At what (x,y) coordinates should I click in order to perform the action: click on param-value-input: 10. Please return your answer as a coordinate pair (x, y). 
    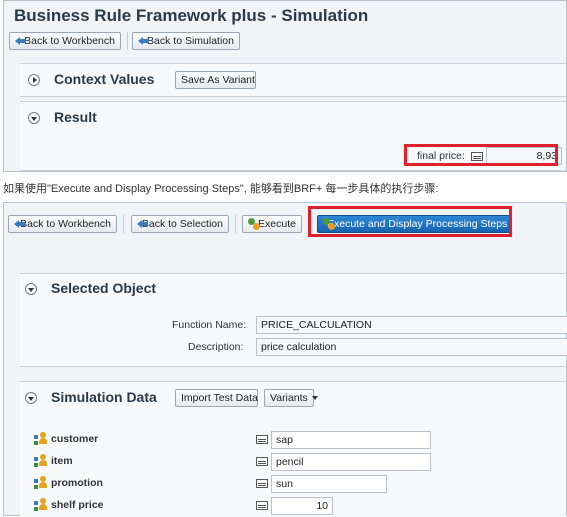
    Looking at the image, I should click on (302, 506).